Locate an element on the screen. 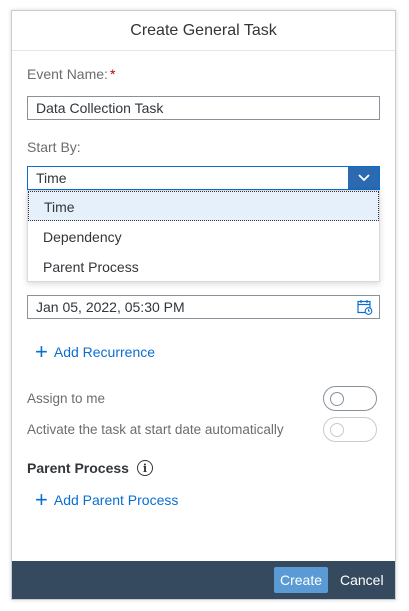 The width and height of the screenshot is (409, 611). start-date-input: Jan 05, 2022, 05:30 PM is located at coordinates (203, 307).